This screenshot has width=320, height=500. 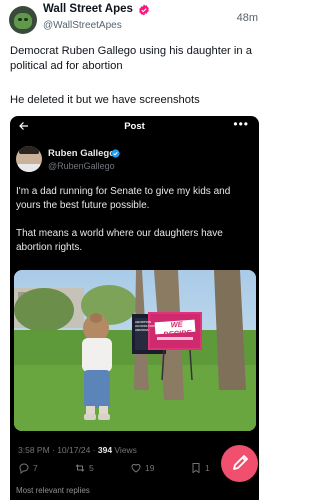 I want to click on author-handle: @WallStreetApes, so click(x=82, y=25).